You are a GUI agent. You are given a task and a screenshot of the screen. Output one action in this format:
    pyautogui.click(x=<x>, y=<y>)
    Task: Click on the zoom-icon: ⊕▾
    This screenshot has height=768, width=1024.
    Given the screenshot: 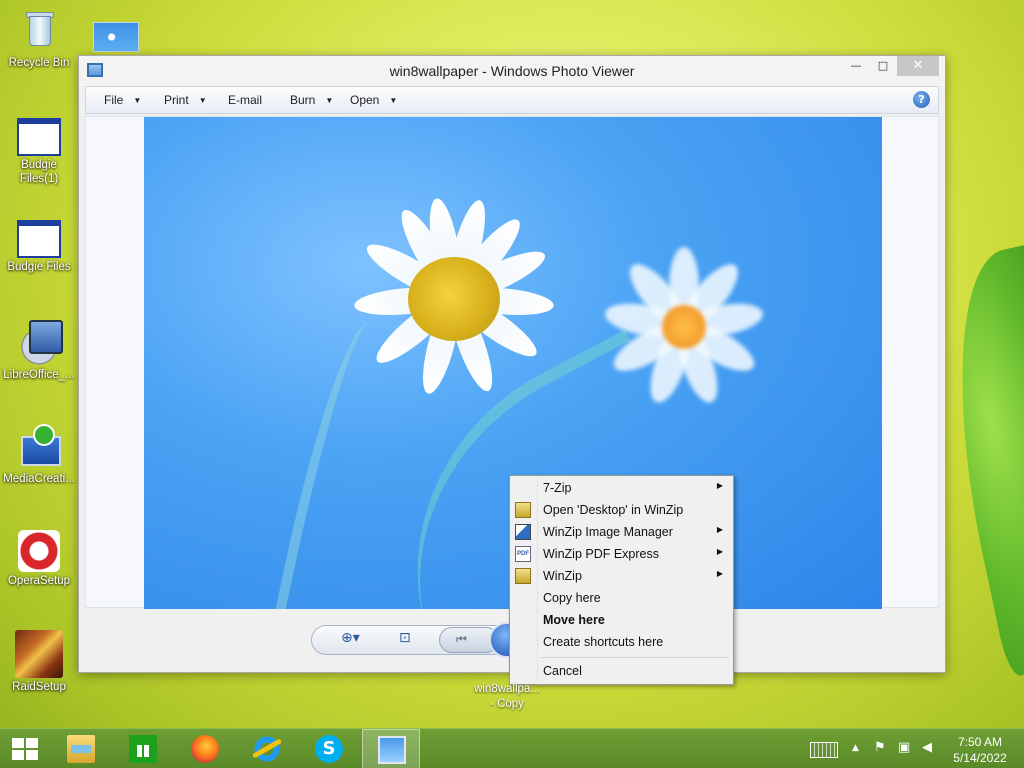 What is the action you would take?
    pyautogui.click(x=350, y=638)
    